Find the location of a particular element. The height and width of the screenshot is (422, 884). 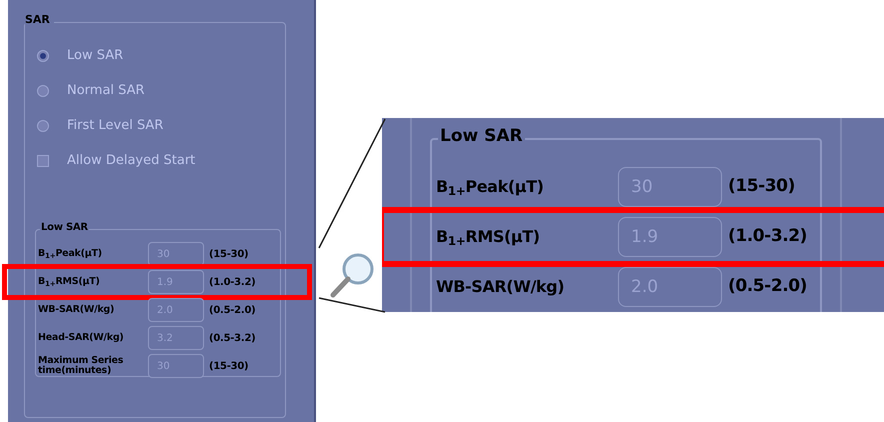

range-text: (0.5-3.2) is located at coordinates (232, 339).